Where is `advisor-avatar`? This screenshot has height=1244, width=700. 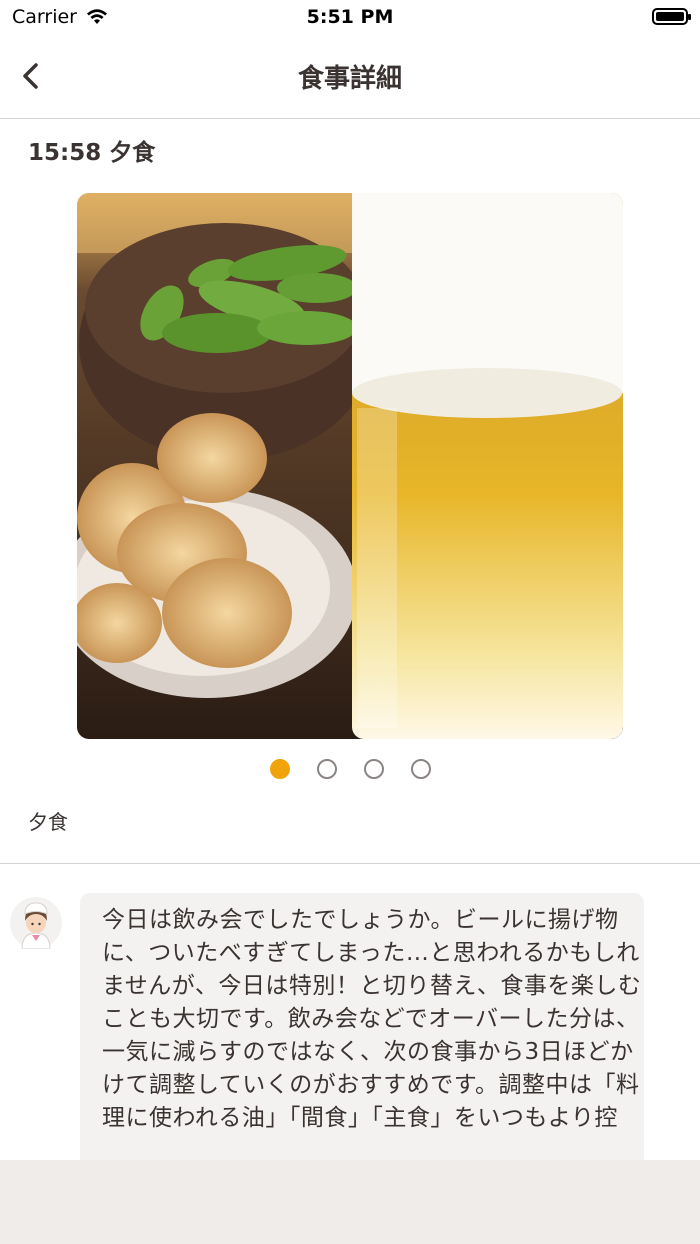 advisor-avatar is located at coordinates (36, 923).